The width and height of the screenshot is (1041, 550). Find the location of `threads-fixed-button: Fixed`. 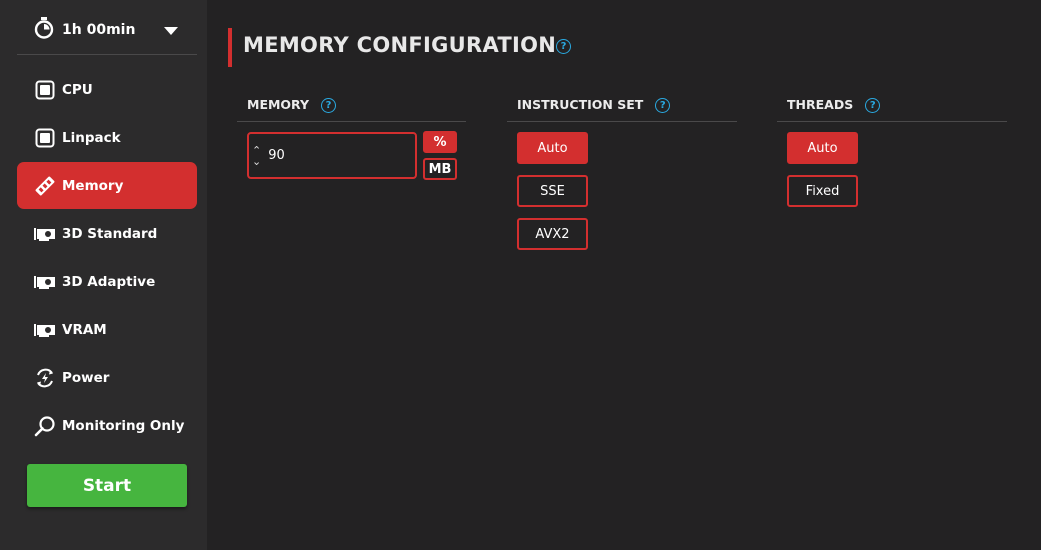

threads-fixed-button: Fixed is located at coordinates (822, 191).